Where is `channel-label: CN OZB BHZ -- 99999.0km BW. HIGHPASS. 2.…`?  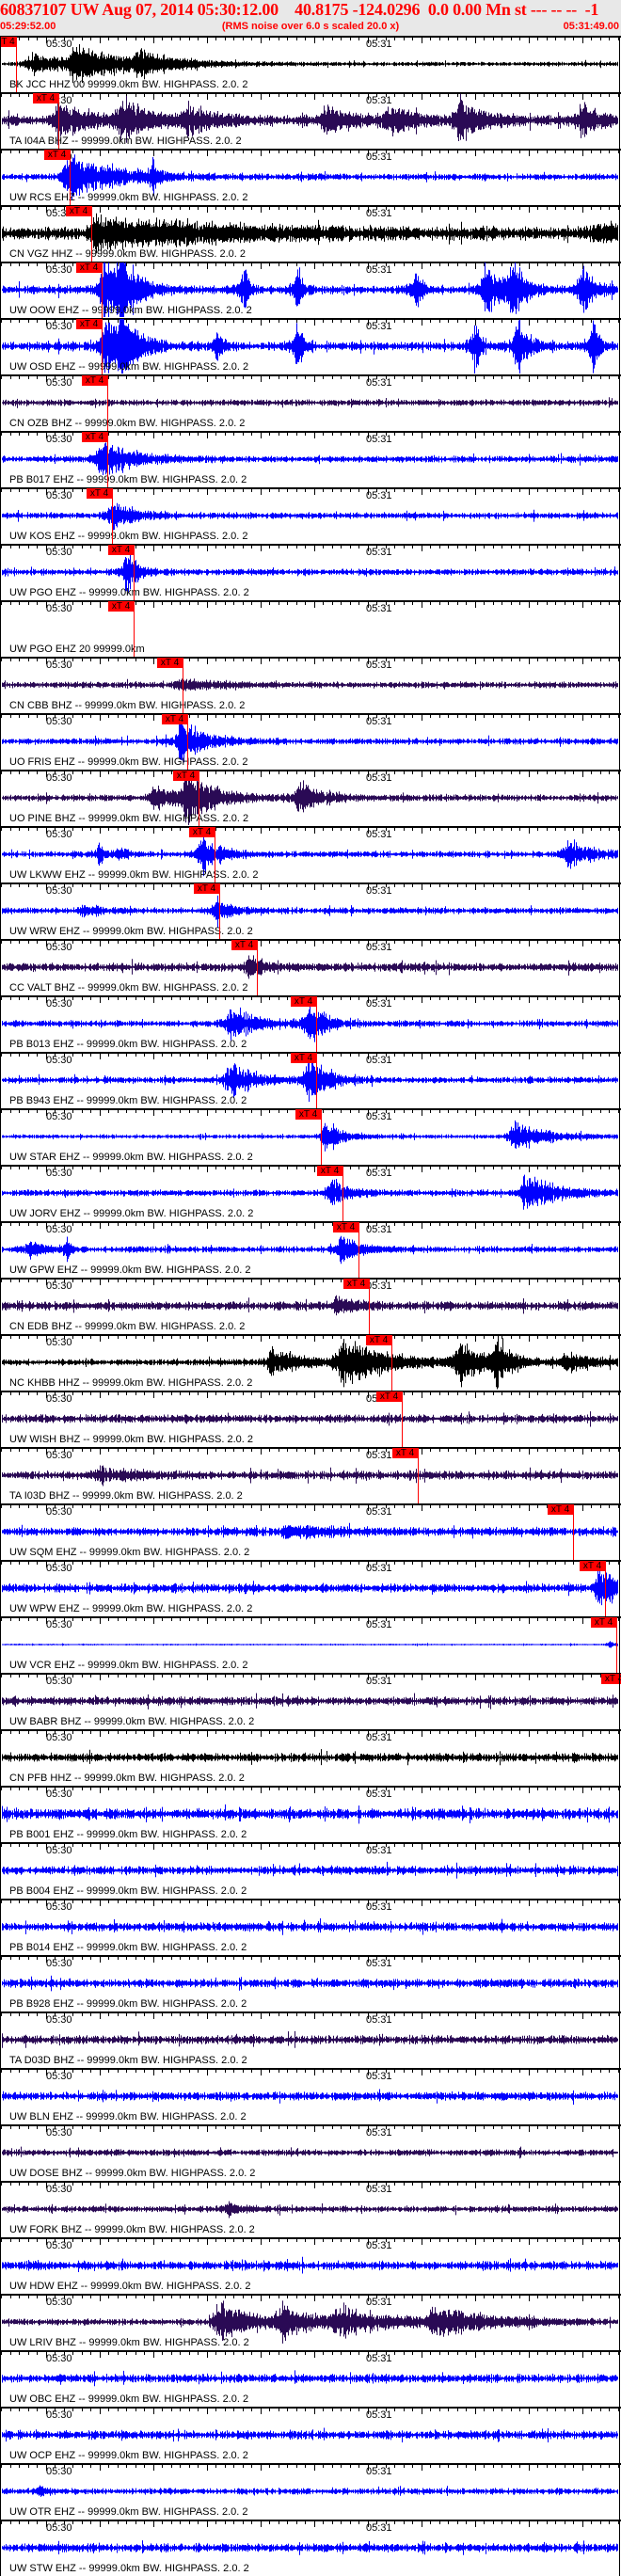
channel-label: CN OZB BHZ -- 99999.0km BW. HIGHPASS. 2.… is located at coordinates (127, 423).